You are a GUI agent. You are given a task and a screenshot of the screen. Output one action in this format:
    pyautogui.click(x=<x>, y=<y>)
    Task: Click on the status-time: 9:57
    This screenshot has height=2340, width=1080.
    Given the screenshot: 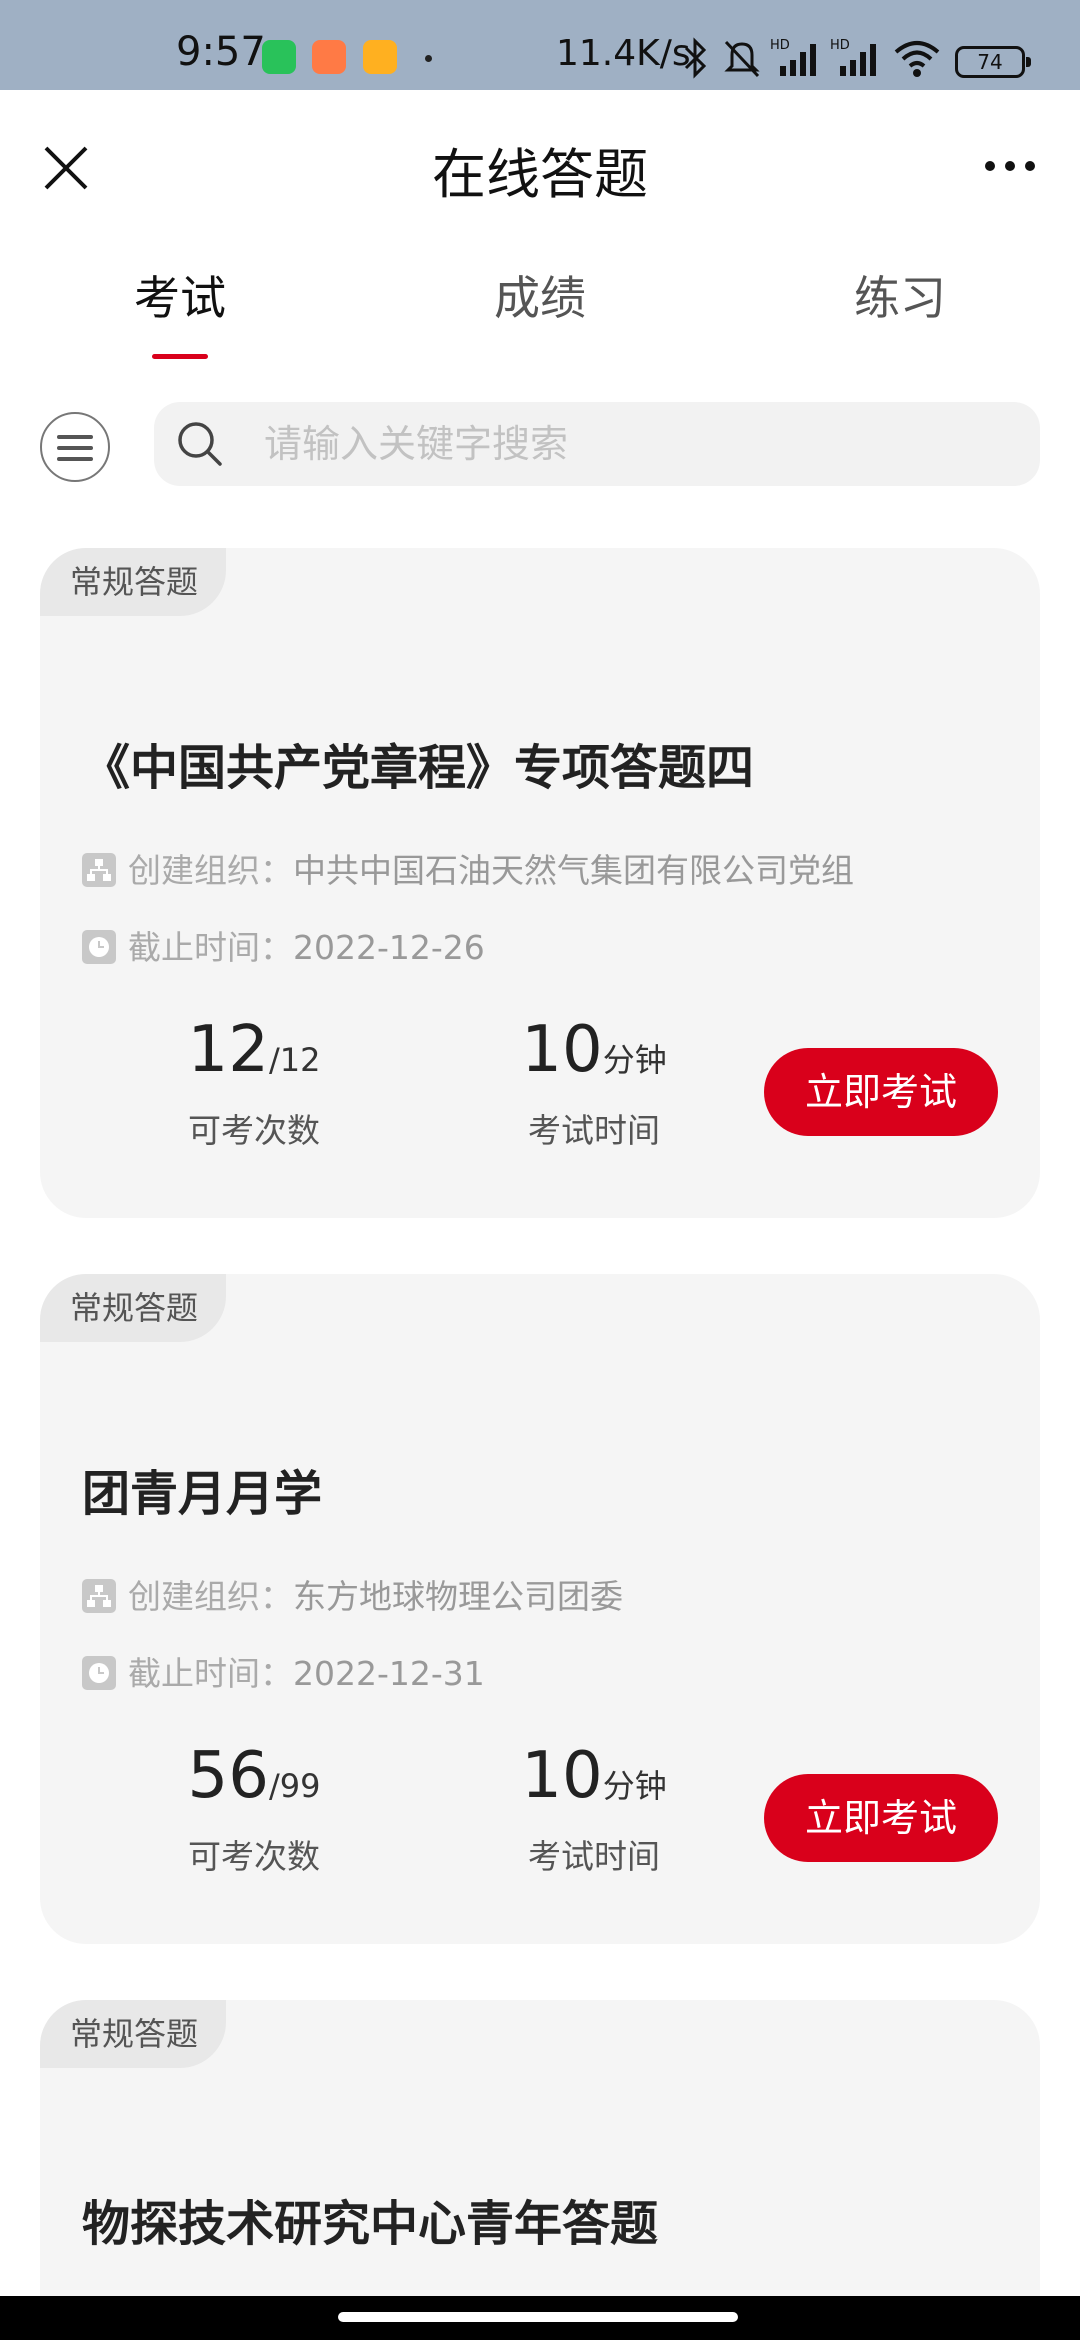 What is the action you would take?
    pyautogui.click(x=221, y=52)
    